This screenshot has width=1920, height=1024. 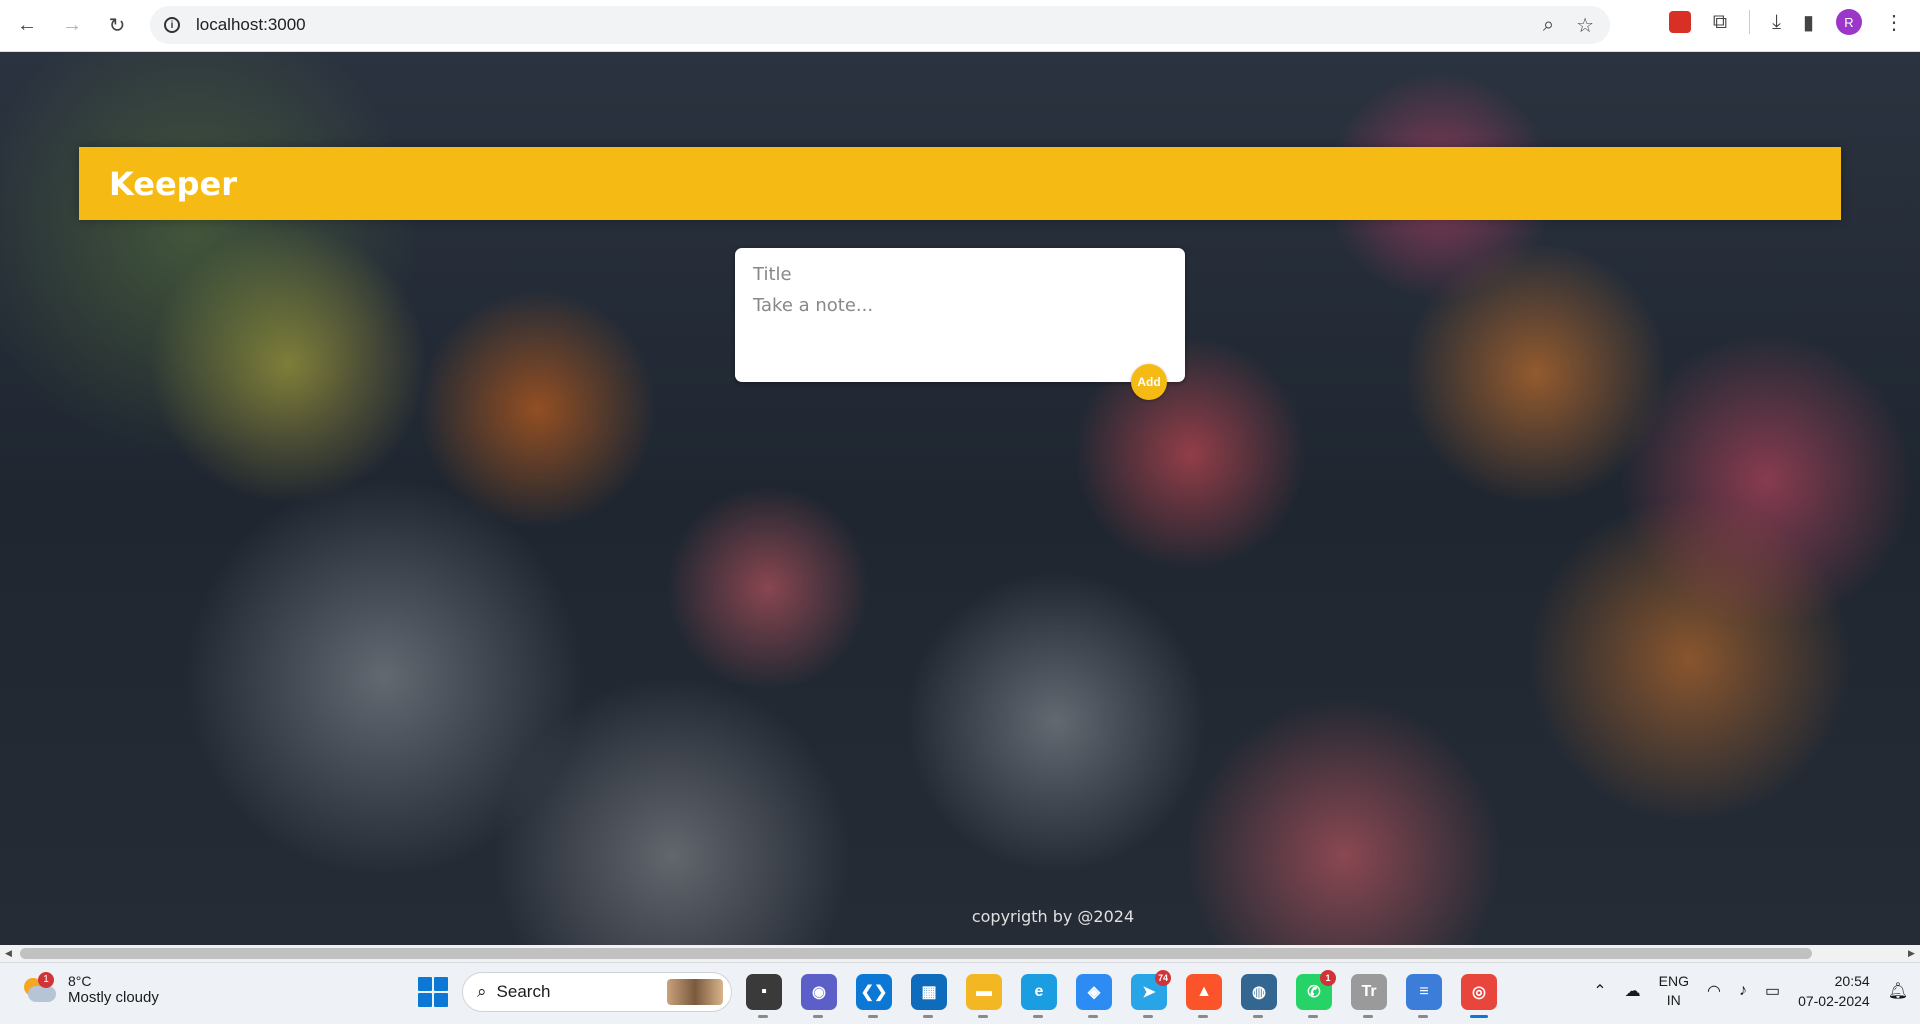 I want to click on system-tray: ⌃ ☁ ENG IN ◠ ♪ ▭ 20:54 07-02-2024 🔔︎, so click(x=1750, y=991).